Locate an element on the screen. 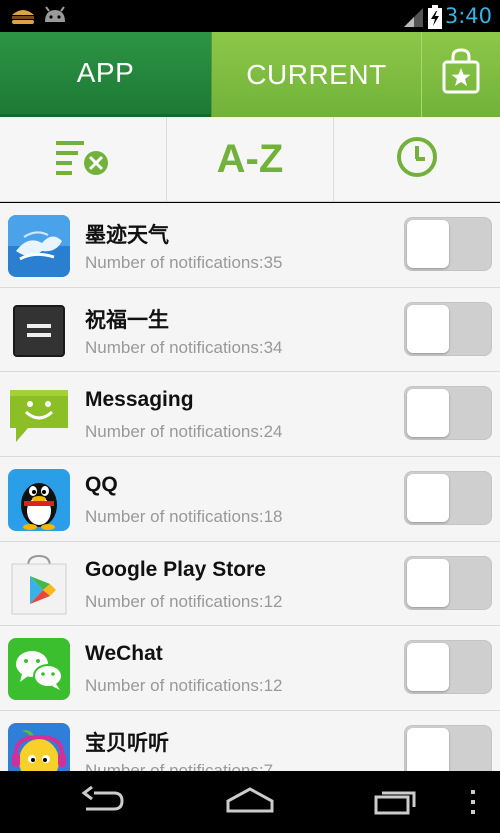 The width and height of the screenshot is (500, 833). tab-current: CURRENT is located at coordinates (316, 74).